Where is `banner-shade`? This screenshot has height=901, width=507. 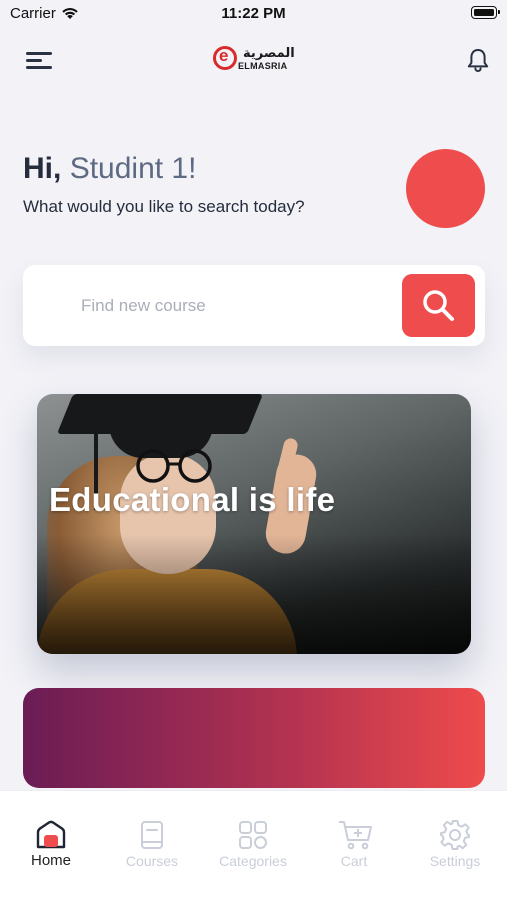
banner-shade is located at coordinates (254, 594).